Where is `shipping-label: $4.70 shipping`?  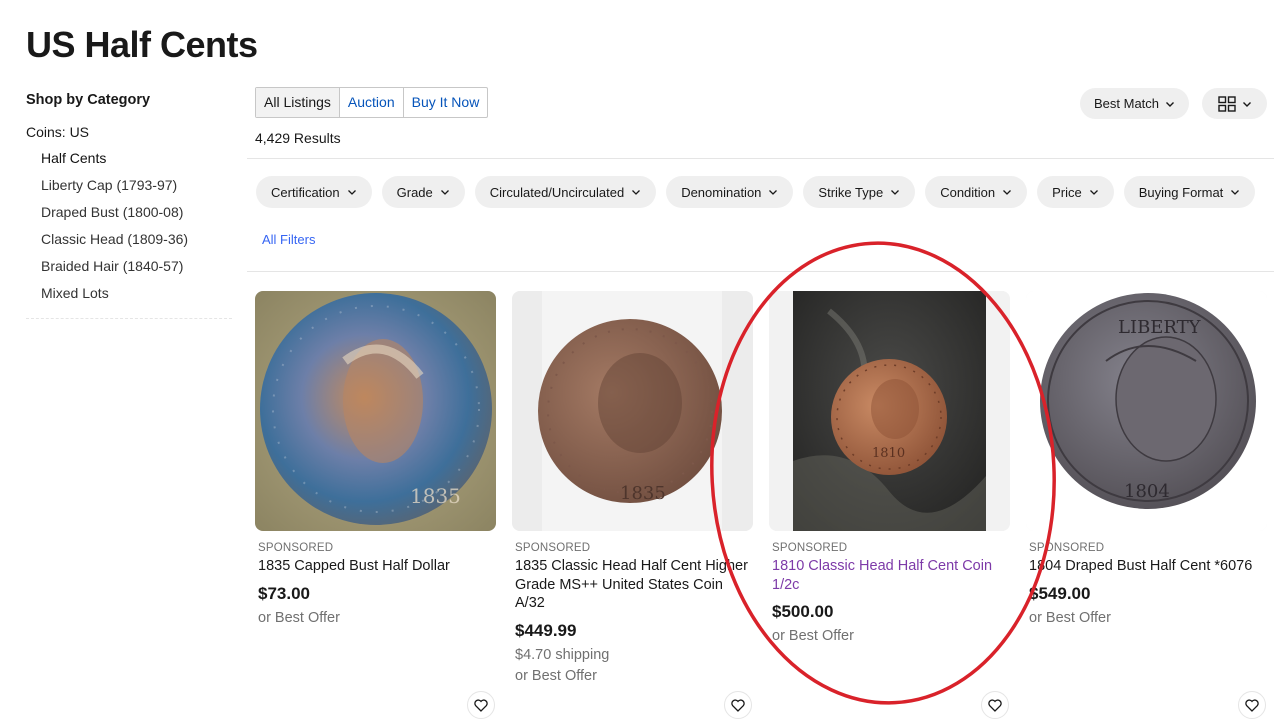 shipping-label: $4.70 shipping is located at coordinates (562, 654).